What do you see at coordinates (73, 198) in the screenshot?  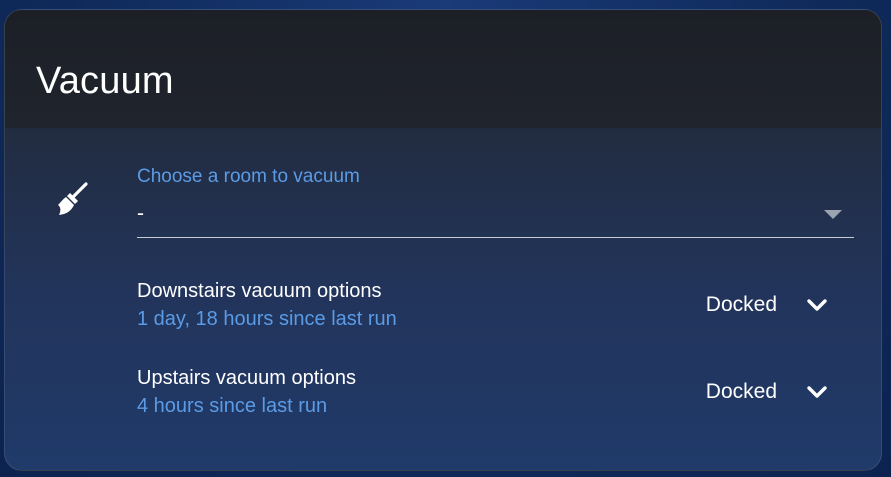 I see `broom-icon` at bounding box center [73, 198].